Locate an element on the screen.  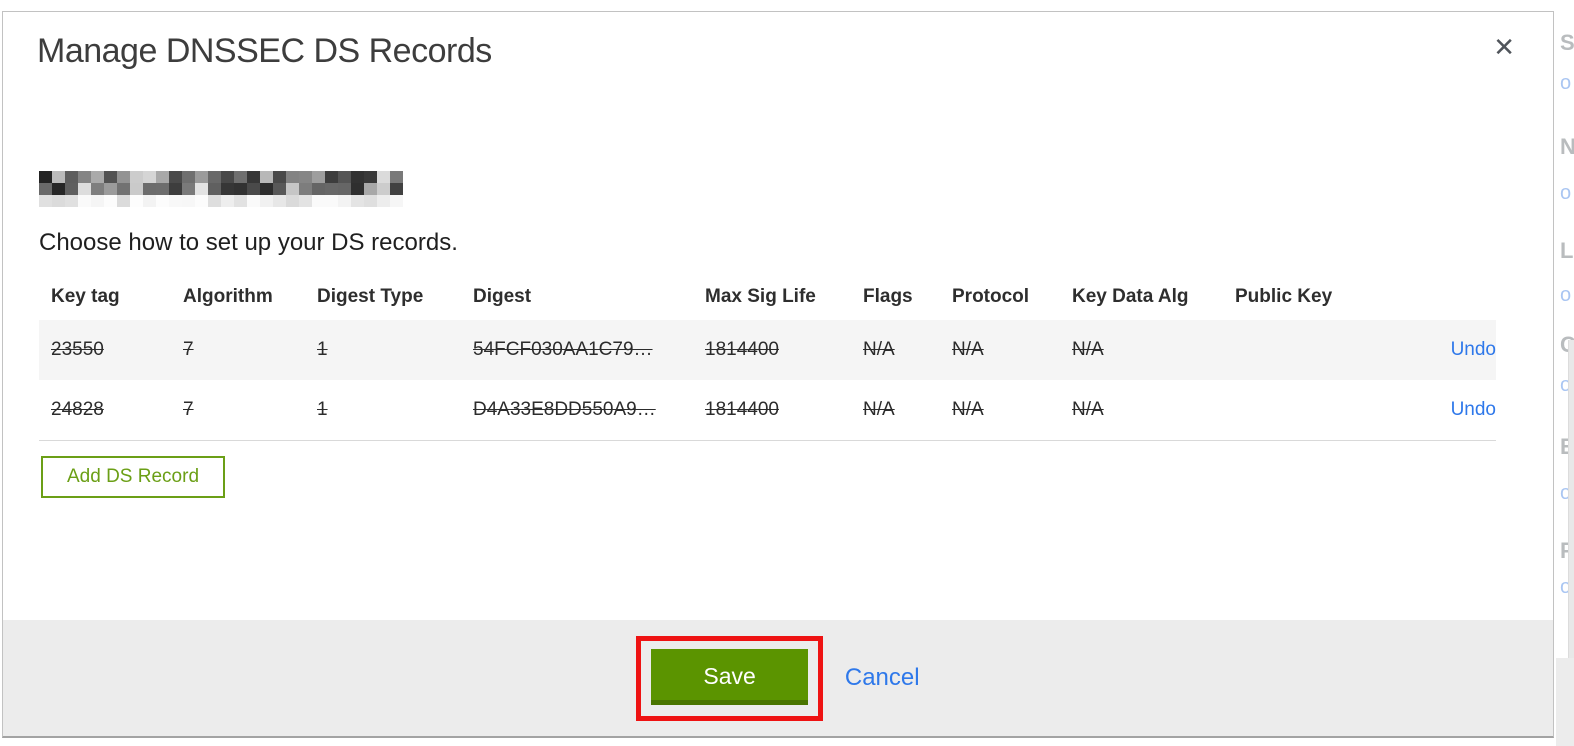
header-max-sig-life: Max Sig Life is located at coordinates (760, 296).